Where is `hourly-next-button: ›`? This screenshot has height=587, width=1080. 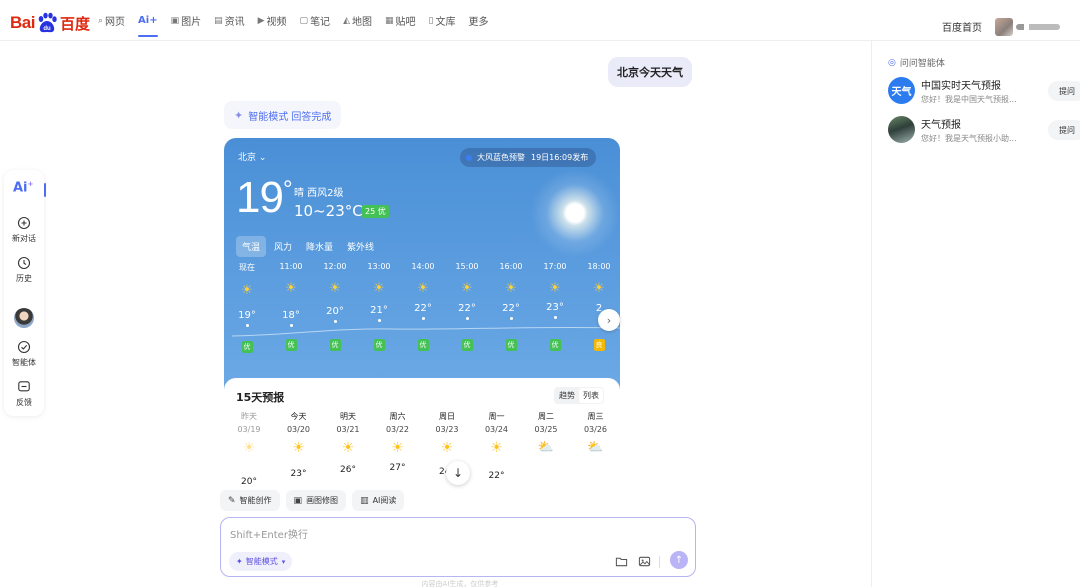
hourly-next-button: › is located at coordinates (609, 320).